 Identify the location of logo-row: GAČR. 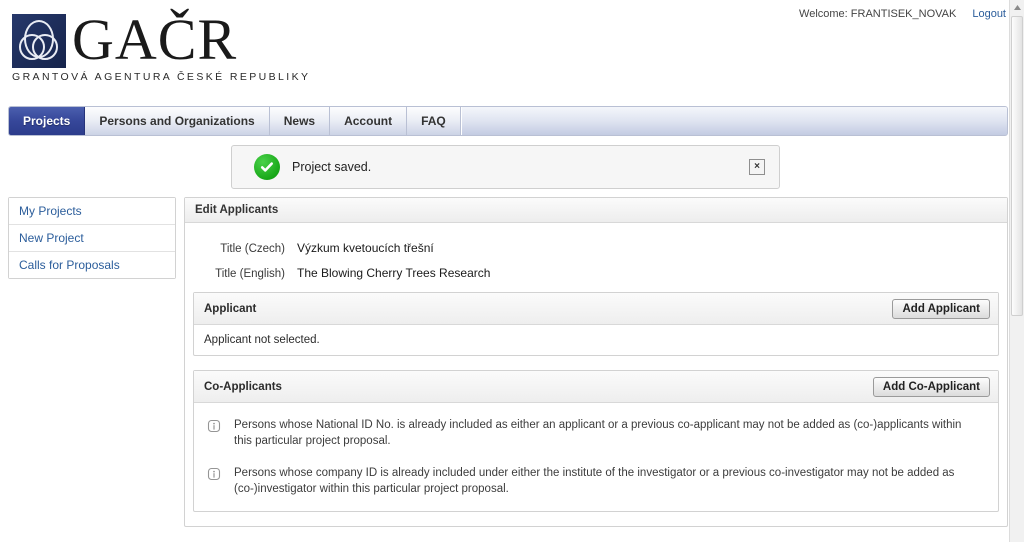
(161, 39).